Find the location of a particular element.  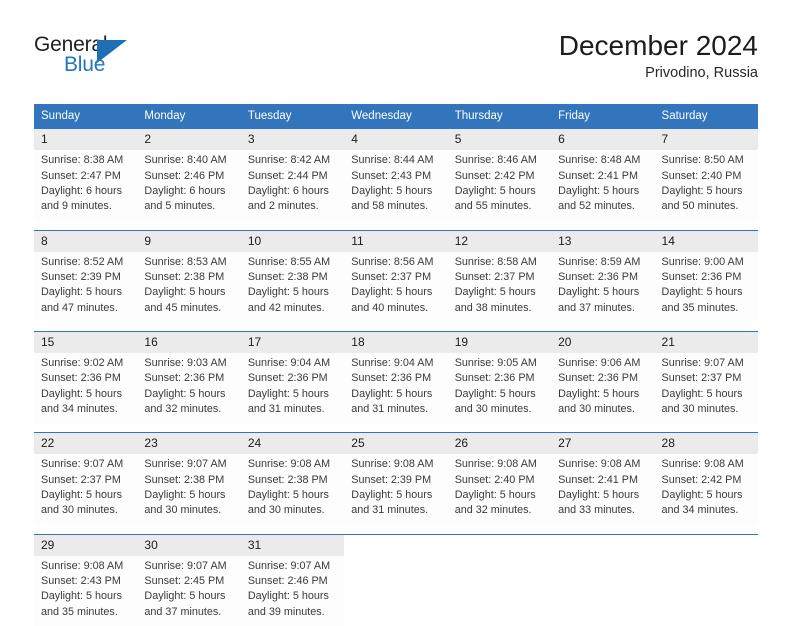

day-number: 3 is located at coordinates (292, 139).